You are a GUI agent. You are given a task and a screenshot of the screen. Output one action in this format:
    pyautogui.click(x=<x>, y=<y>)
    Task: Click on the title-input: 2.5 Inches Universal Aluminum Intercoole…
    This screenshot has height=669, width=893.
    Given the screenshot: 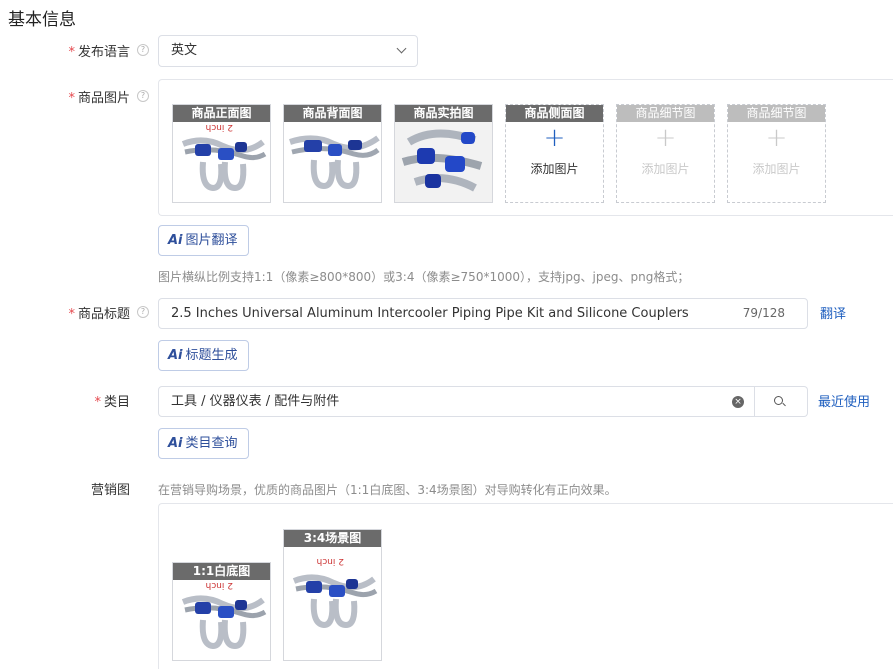 What is the action you would take?
    pyautogui.click(x=483, y=313)
    